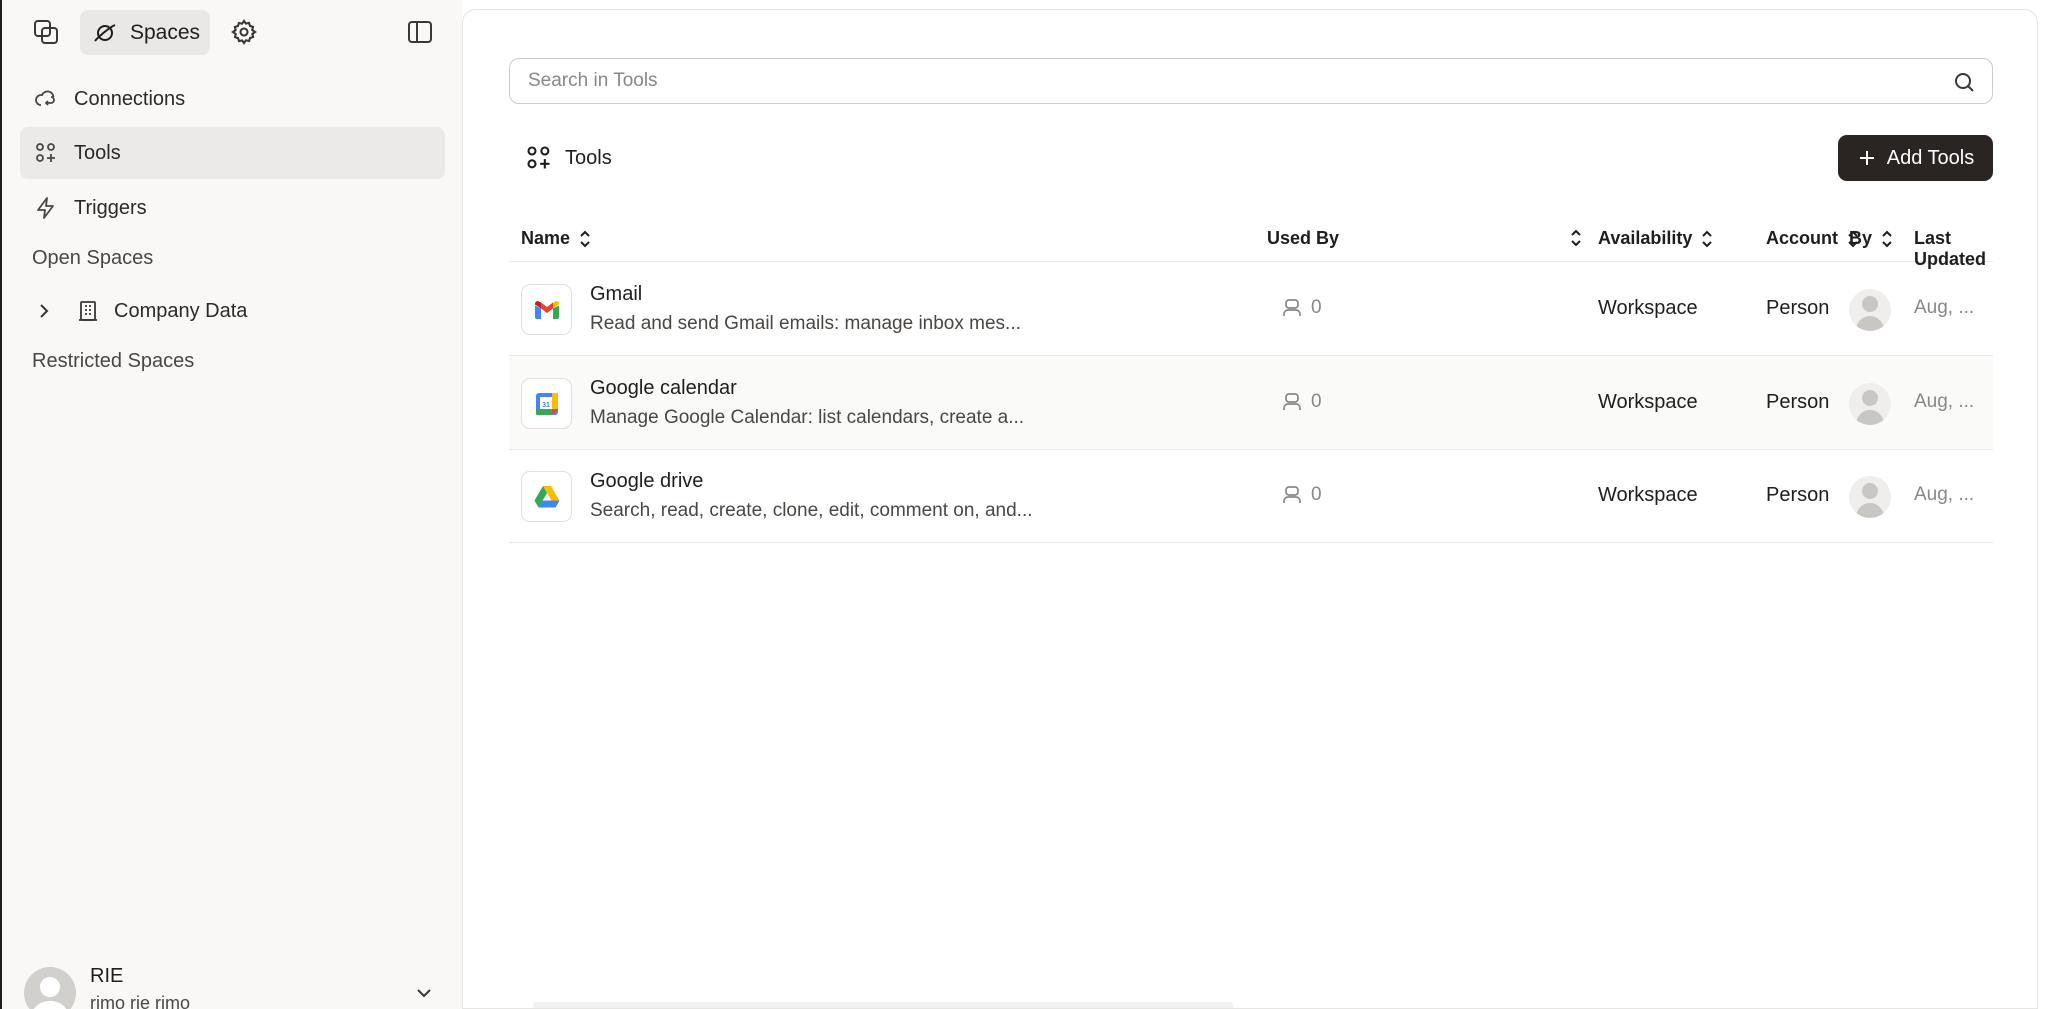 The height and width of the screenshot is (1009, 2048). What do you see at coordinates (1964, 82) in the screenshot?
I see `search-icon` at bounding box center [1964, 82].